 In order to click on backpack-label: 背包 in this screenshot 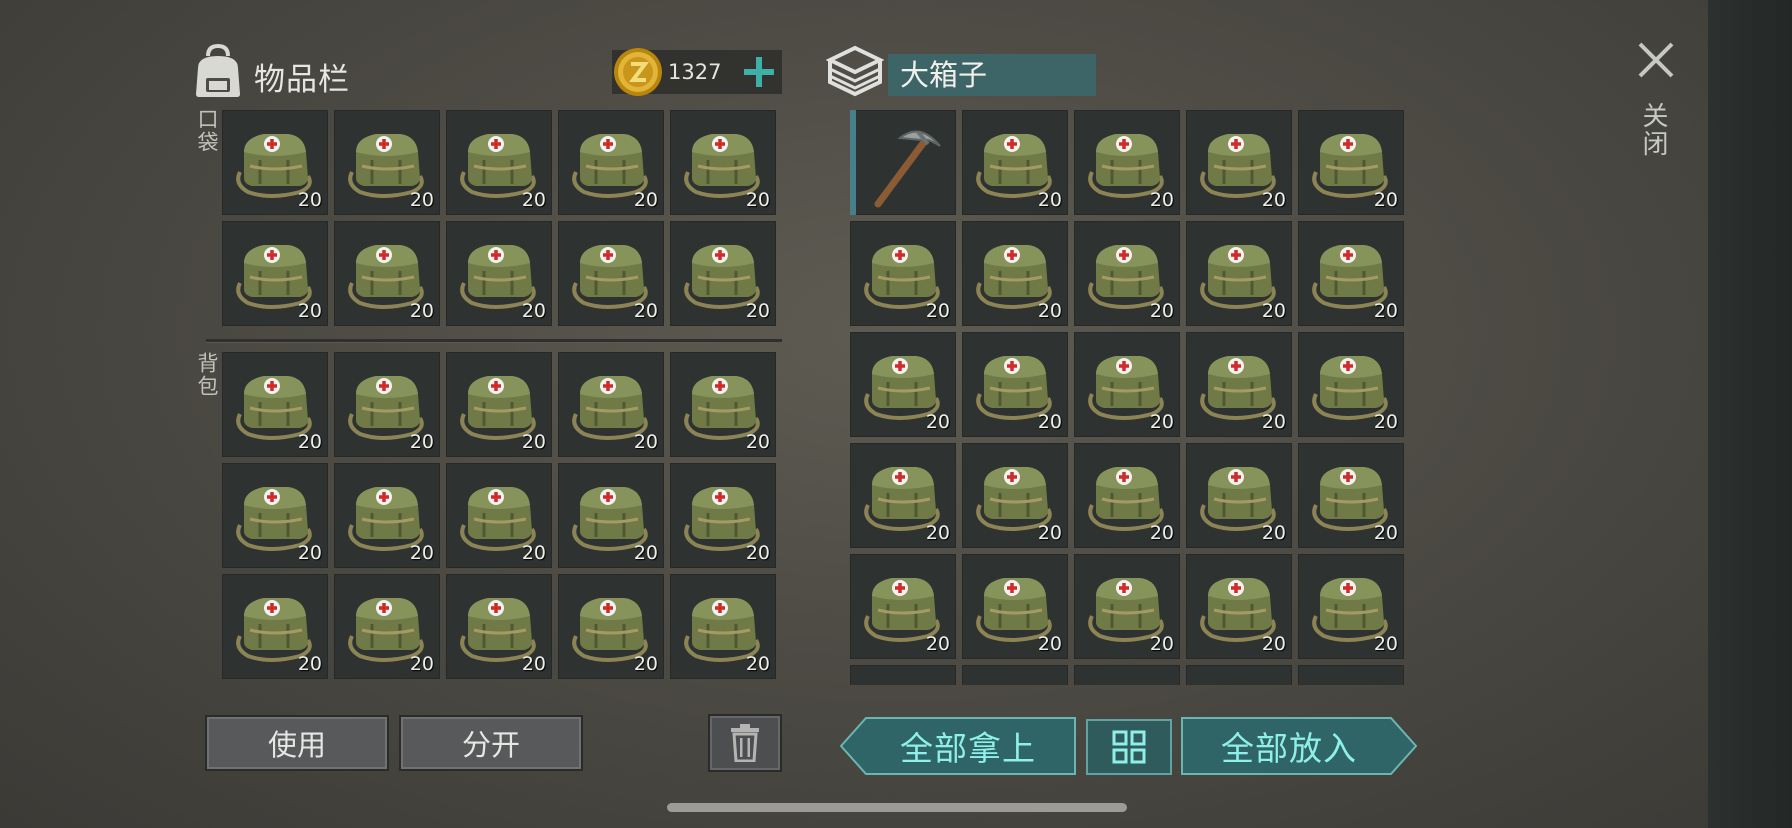, I will do `click(207, 375)`.